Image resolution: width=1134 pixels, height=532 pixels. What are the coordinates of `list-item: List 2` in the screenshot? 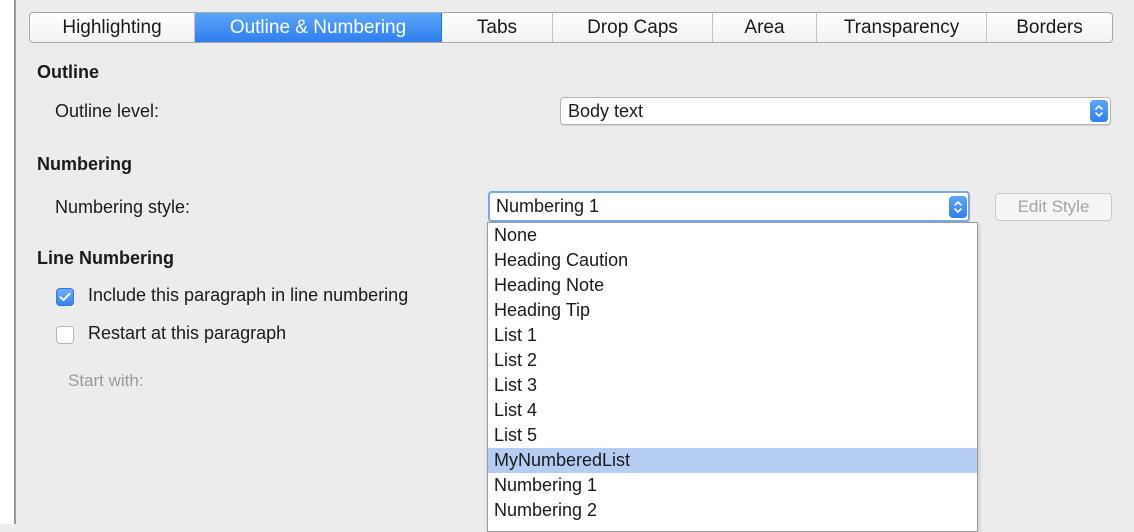 It's located at (732, 360).